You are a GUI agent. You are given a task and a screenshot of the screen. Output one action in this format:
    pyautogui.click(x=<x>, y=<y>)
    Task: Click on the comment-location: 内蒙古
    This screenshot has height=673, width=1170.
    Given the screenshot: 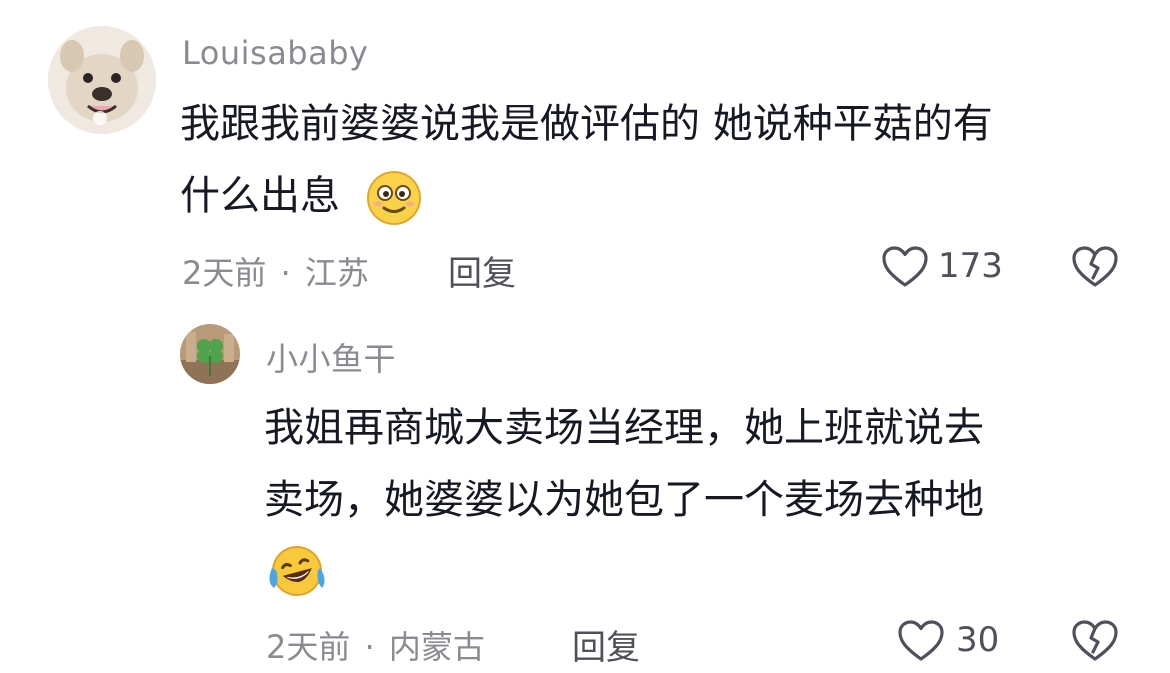 What is the action you would take?
    pyautogui.click(x=436, y=647)
    